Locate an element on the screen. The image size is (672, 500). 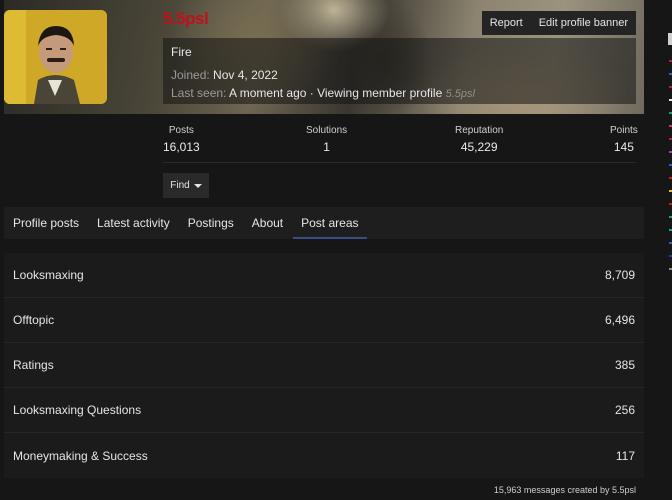
username: 5.5psl is located at coordinates (186, 19).